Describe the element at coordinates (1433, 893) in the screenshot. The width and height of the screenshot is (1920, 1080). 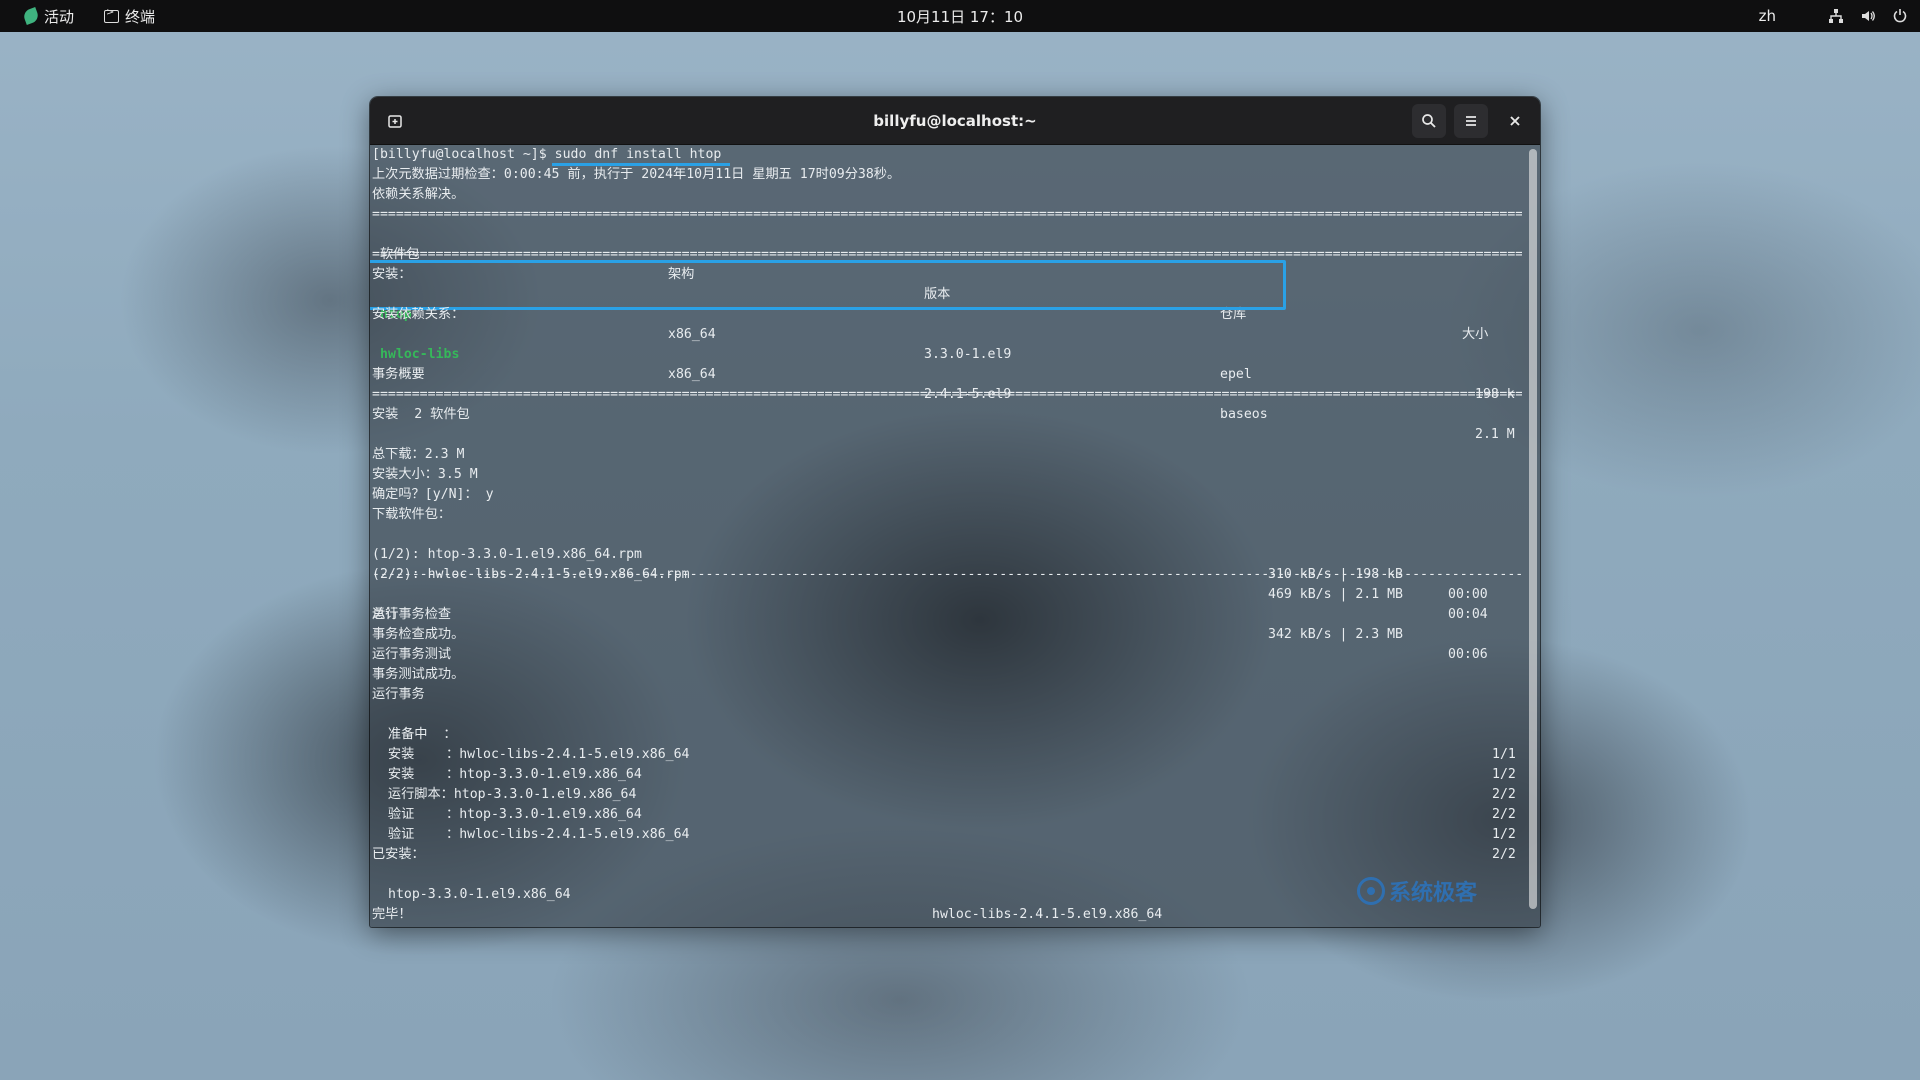
I see `watermark-text: 系统极客` at that location.